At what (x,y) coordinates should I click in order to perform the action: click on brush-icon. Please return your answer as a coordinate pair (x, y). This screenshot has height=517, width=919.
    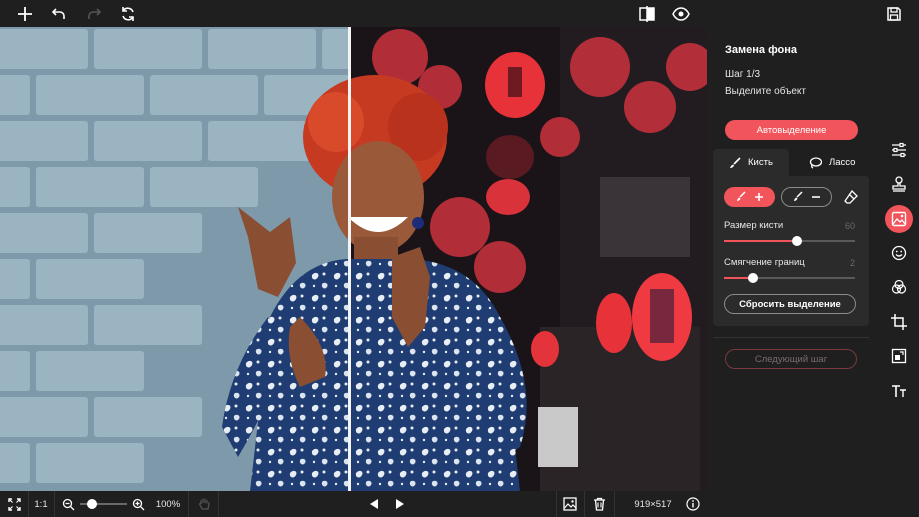
    Looking at the image, I should click on (735, 162).